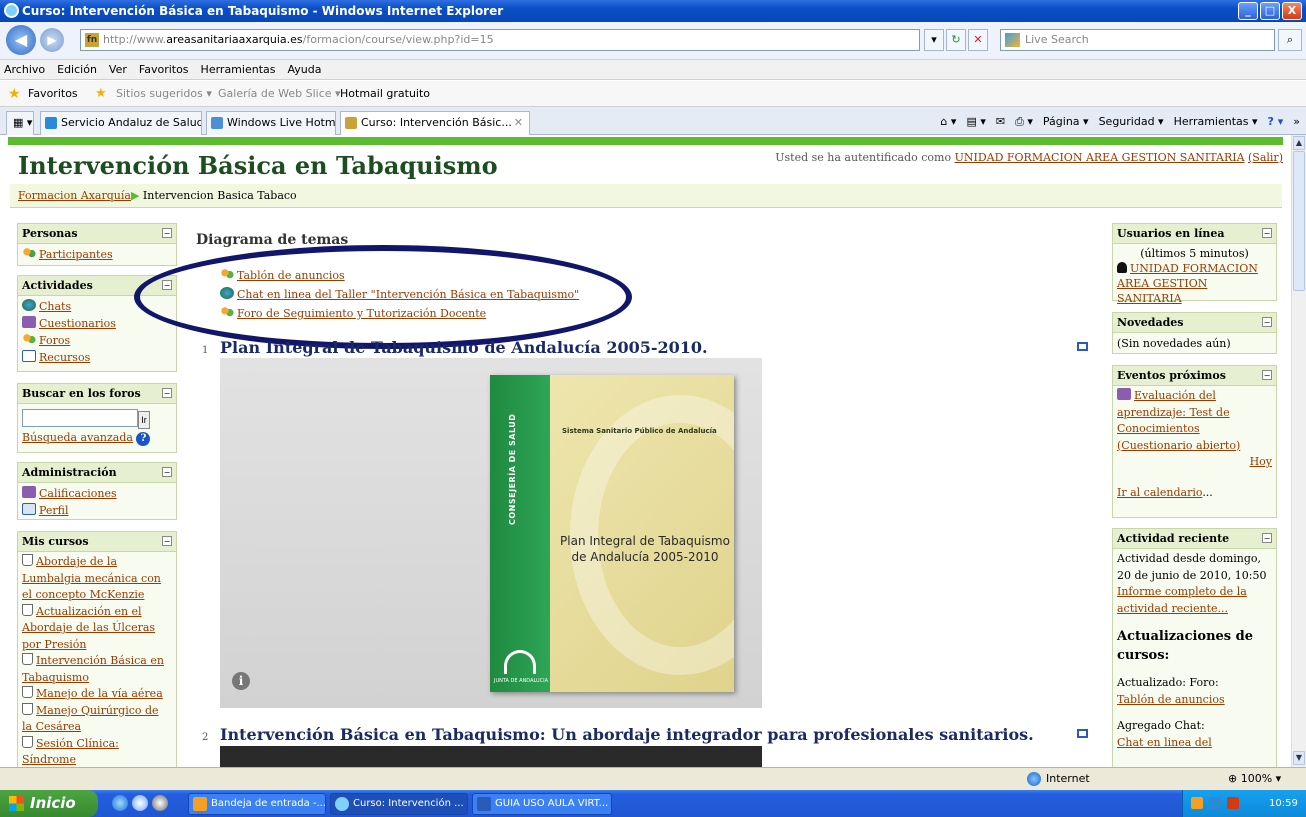 This screenshot has height=817, width=1306. I want to click on maximize-button: □, so click(1270, 11).